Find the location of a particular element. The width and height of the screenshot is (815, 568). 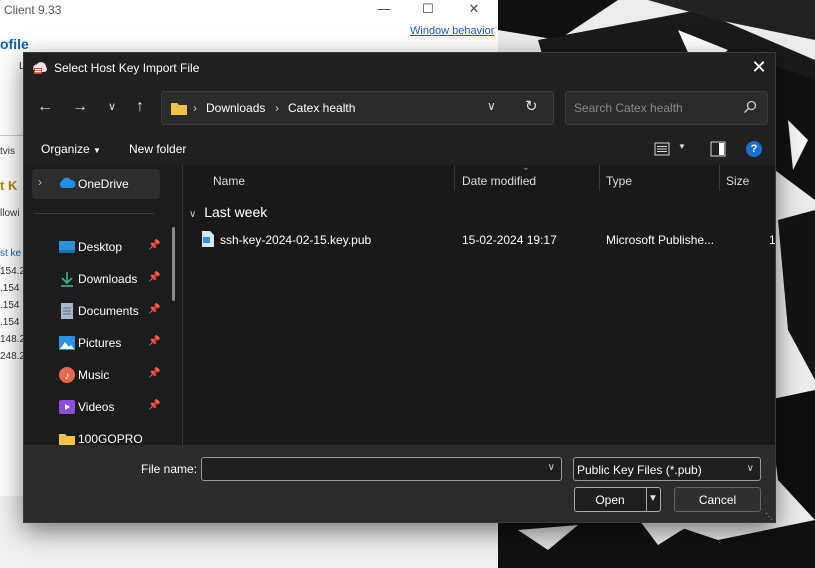

breadcrumb-catex-health: Catex health is located at coordinates (321, 108).